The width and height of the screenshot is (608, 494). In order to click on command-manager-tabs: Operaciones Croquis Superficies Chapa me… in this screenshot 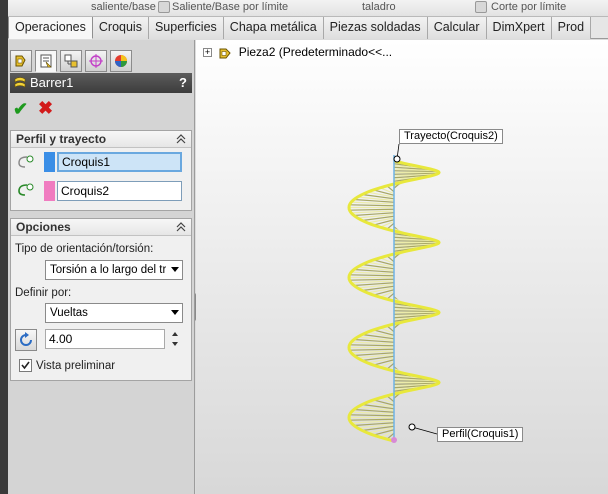, I will do `click(308, 28)`.